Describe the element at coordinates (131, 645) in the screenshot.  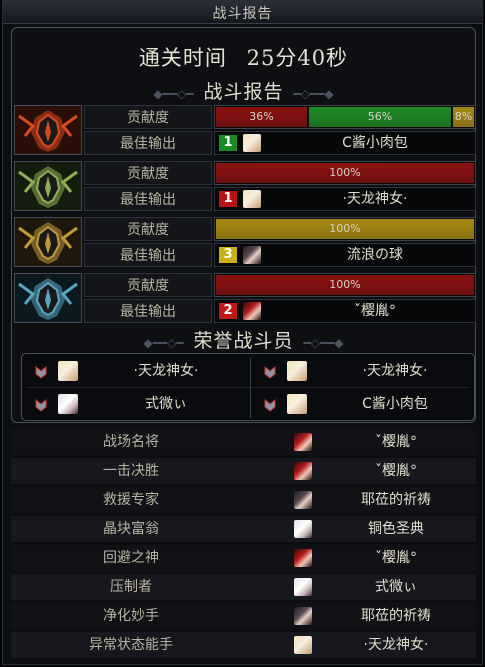
I see `award-title: 异常状态能手` at that location.